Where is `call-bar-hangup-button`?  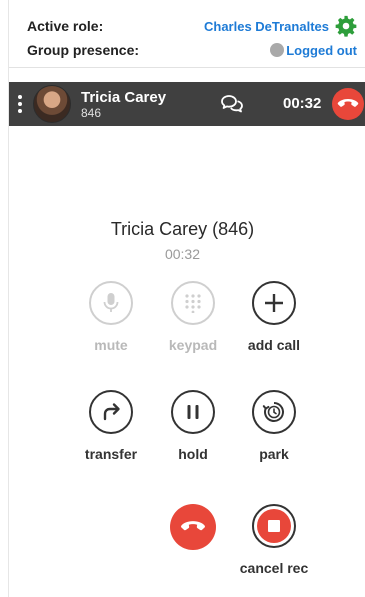 call-bar-hangup-button is located at coordinates (348, 104).